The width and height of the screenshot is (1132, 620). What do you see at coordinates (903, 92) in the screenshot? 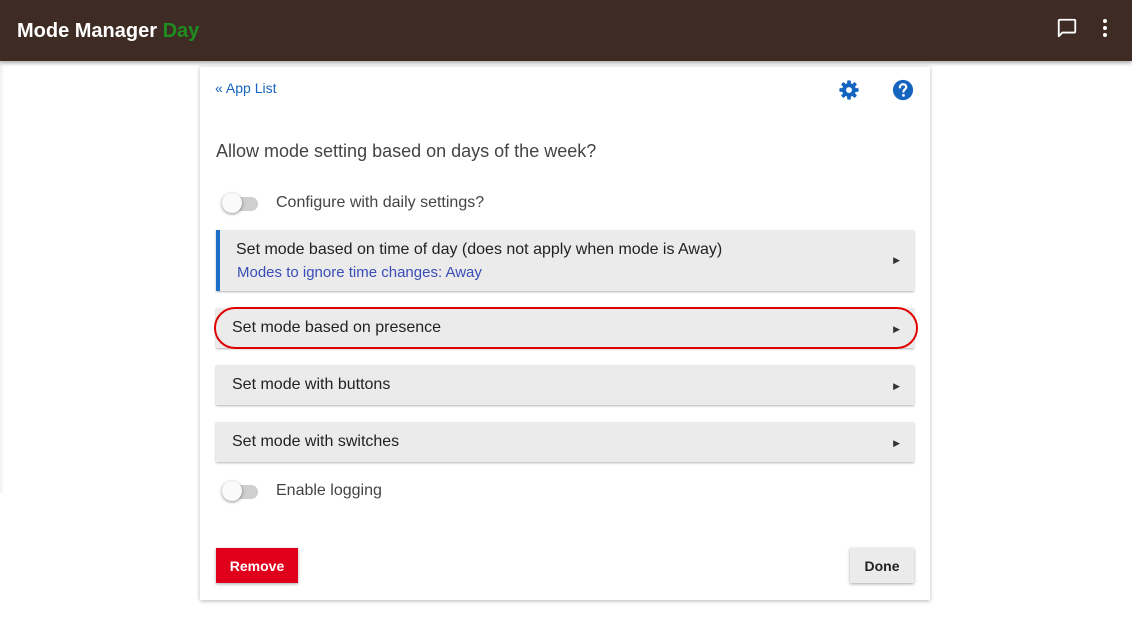
I see `help-icon` at bounding box center [903, 92].